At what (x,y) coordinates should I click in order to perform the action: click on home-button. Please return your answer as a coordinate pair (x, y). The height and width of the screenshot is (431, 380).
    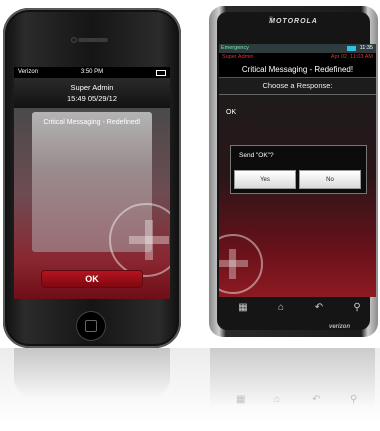
    Looking at the image, I should click on (91, 326).